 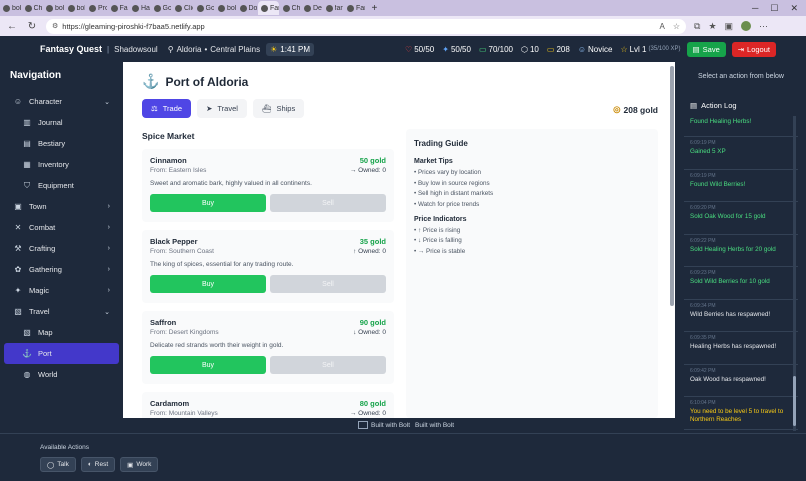 I want to click on sidebar-item-town: ▣ Town ›, so click(x=61, y=206).